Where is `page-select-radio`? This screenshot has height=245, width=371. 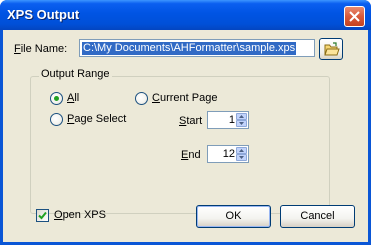 page-select-radio is located at coordinates (56, 119).